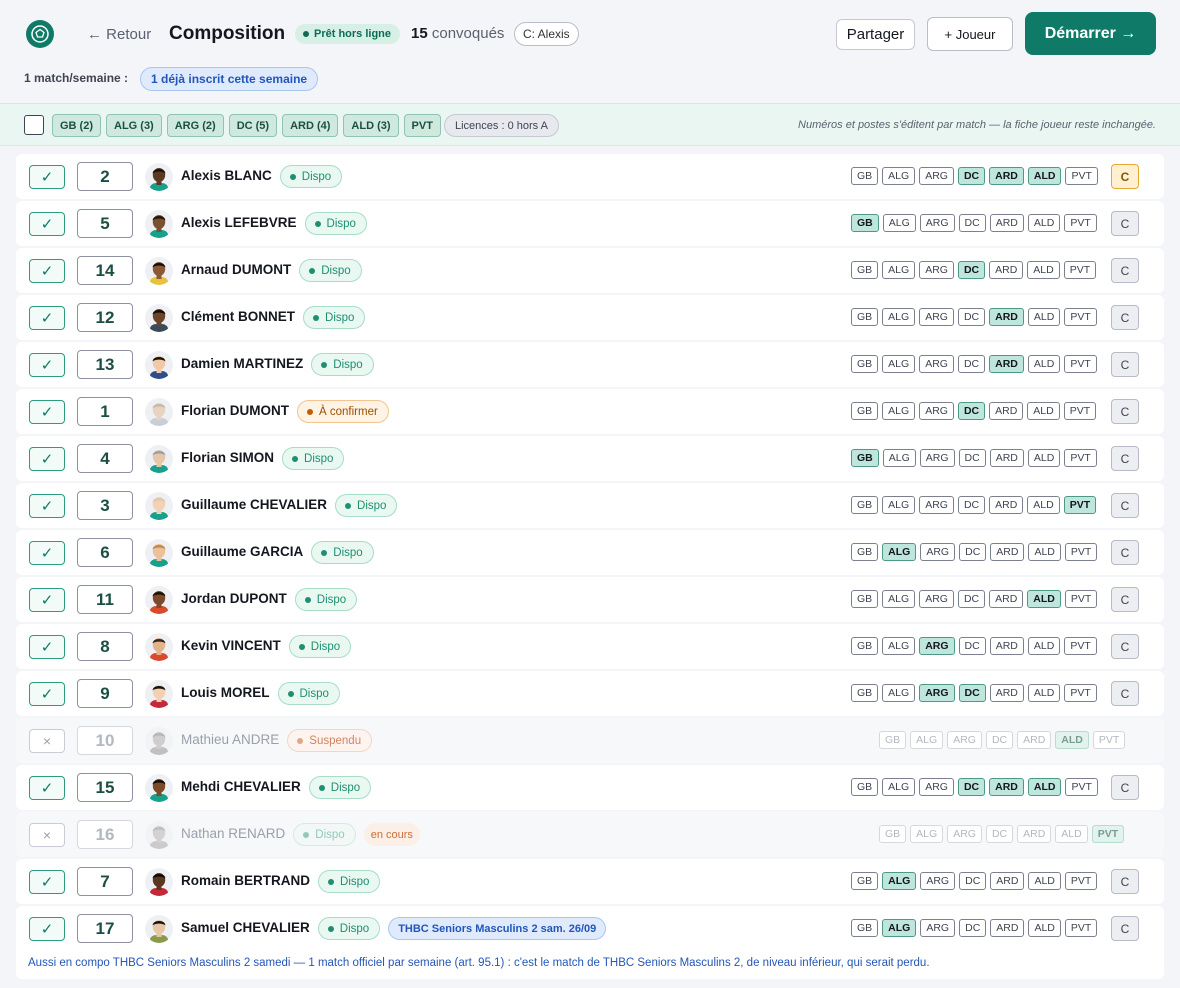  Describe the element at coordinates (226, 175) in the screenshot. I see `player-name: Alexis BLANC` at that location.